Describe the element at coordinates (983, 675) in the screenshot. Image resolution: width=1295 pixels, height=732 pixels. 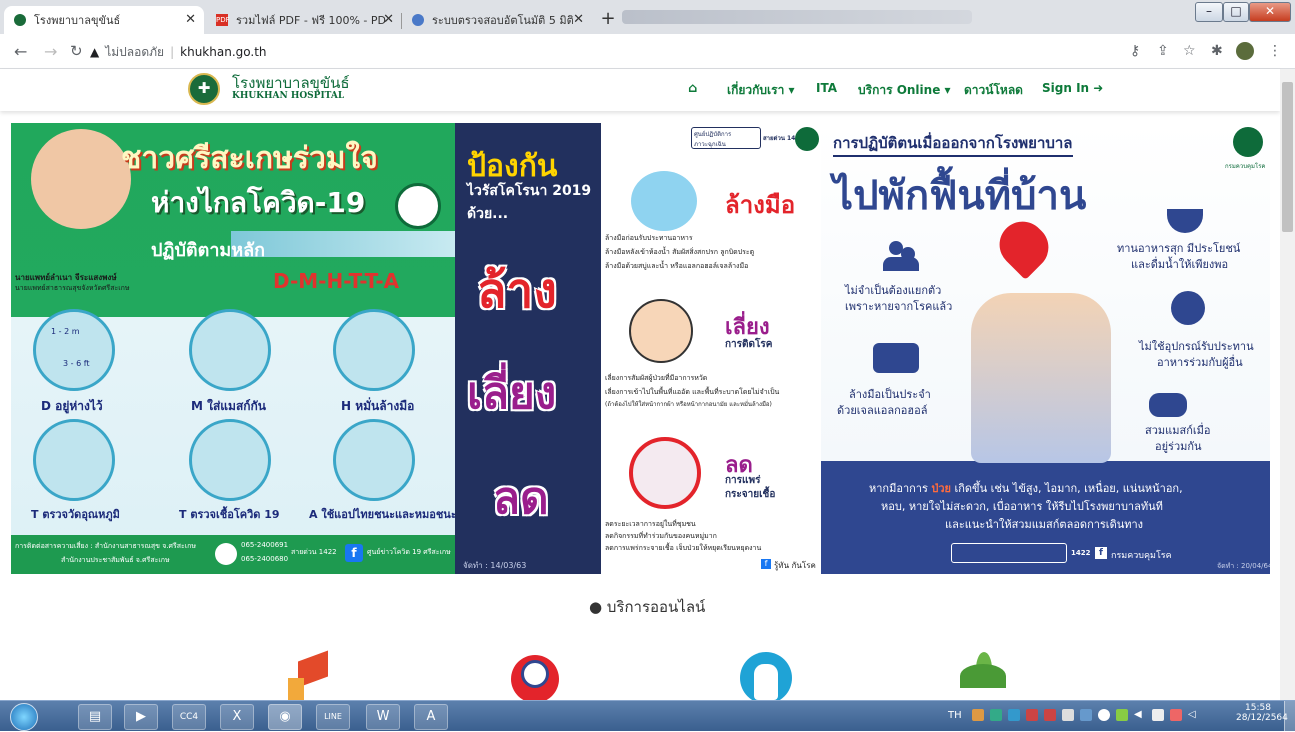
I see `herbal-service-icon` at that location.